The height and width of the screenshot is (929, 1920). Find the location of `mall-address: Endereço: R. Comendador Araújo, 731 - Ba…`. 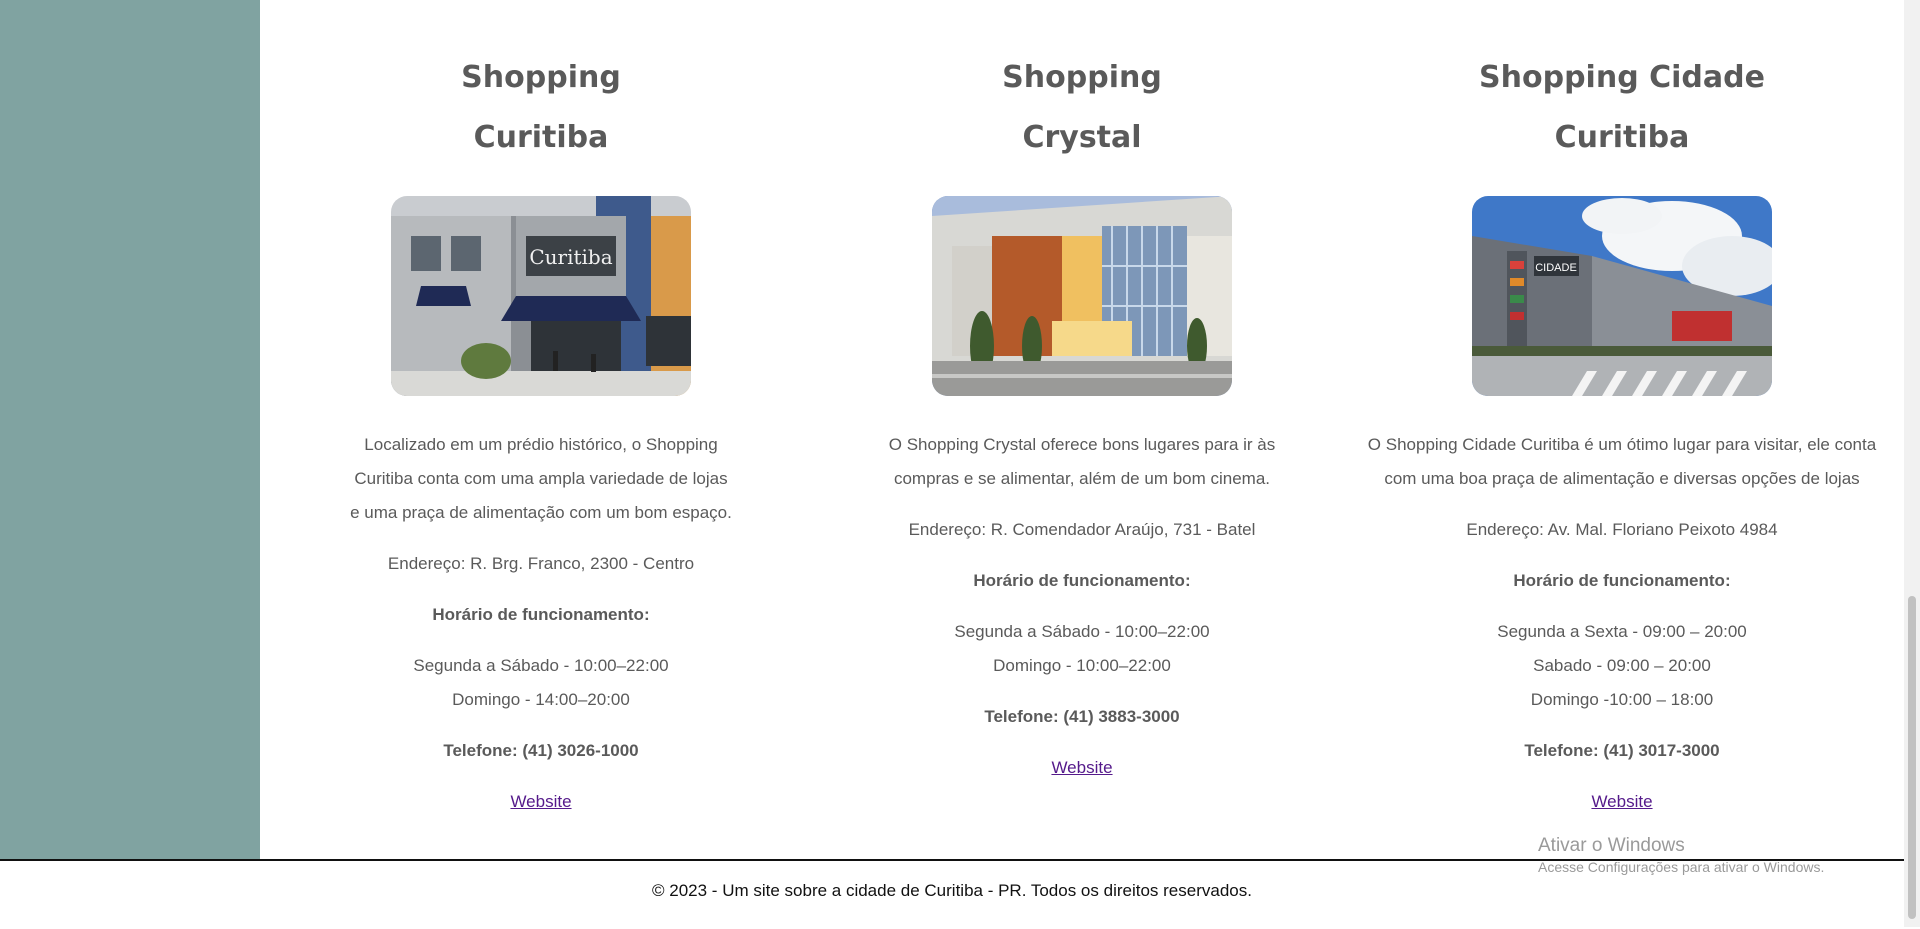

mall-address: Endereço: R. Comendador Araújo, 731 - Ba… is located at coordinates (1082, 529).